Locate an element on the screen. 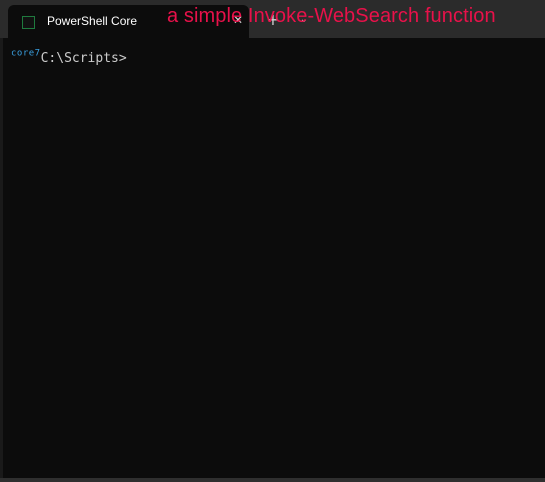 The height and width of the screenshot is (482, 545). tab-title: PowerShell Core is located at coordinates (92, 21).